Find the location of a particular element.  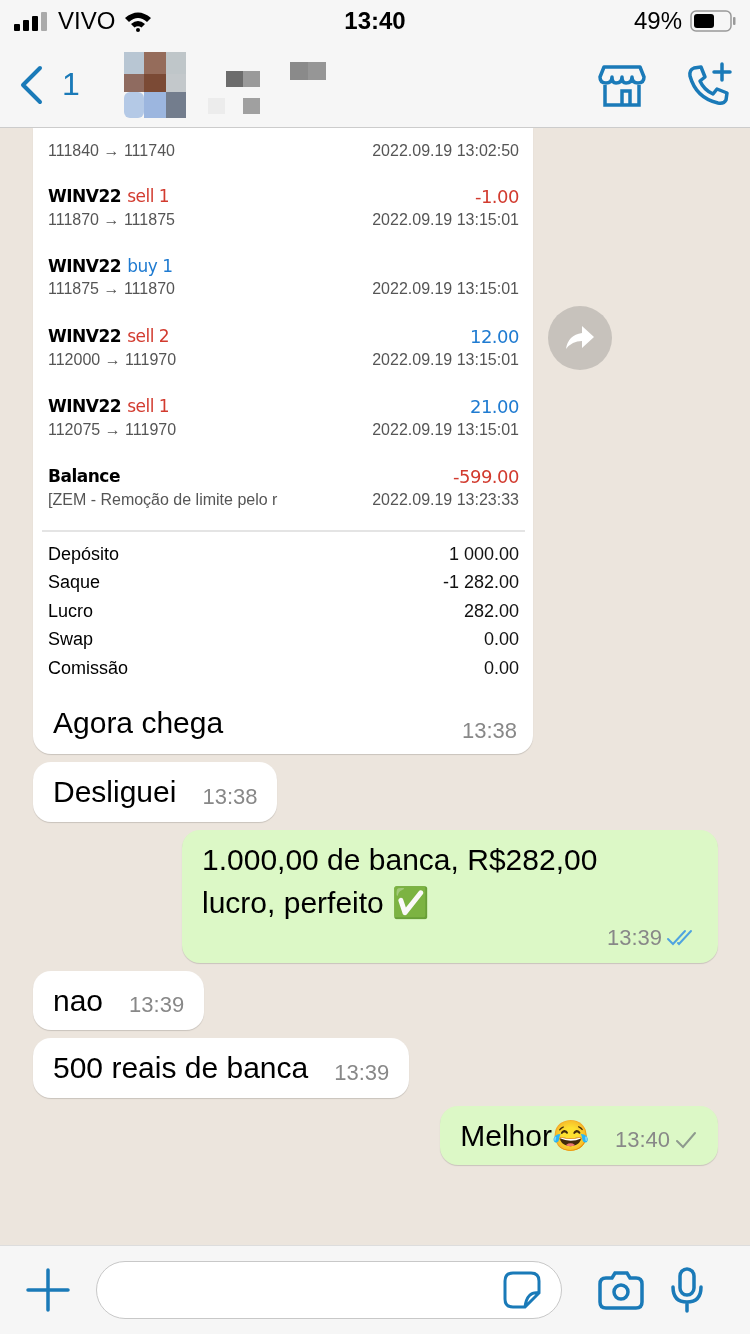

carrier-name: VIVO is located at coordinates (87, 21).